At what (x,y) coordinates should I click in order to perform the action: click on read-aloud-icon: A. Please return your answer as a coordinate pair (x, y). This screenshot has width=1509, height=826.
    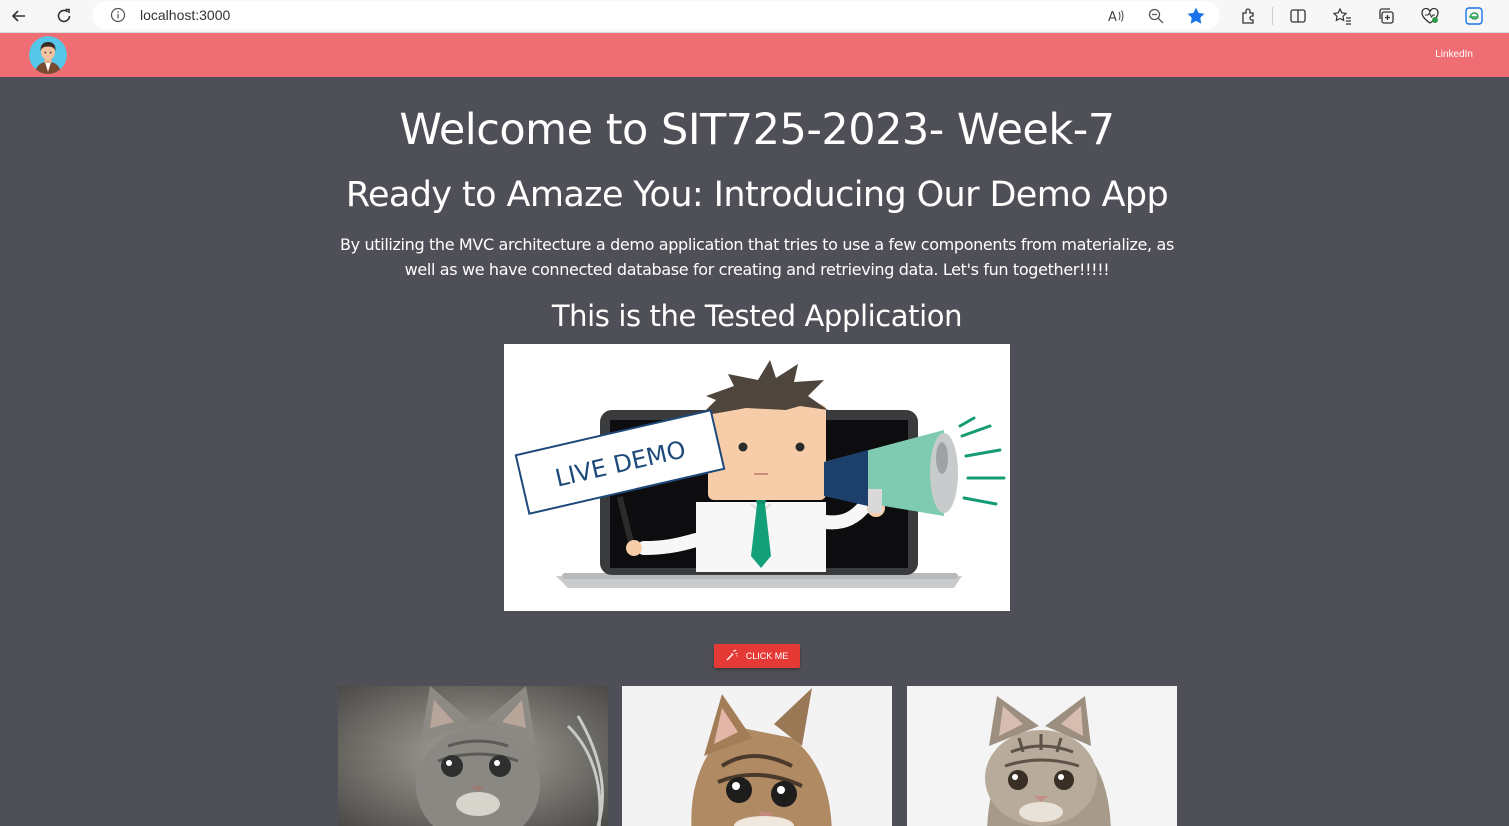
    Looking at the image, I should click on (1116, 16).